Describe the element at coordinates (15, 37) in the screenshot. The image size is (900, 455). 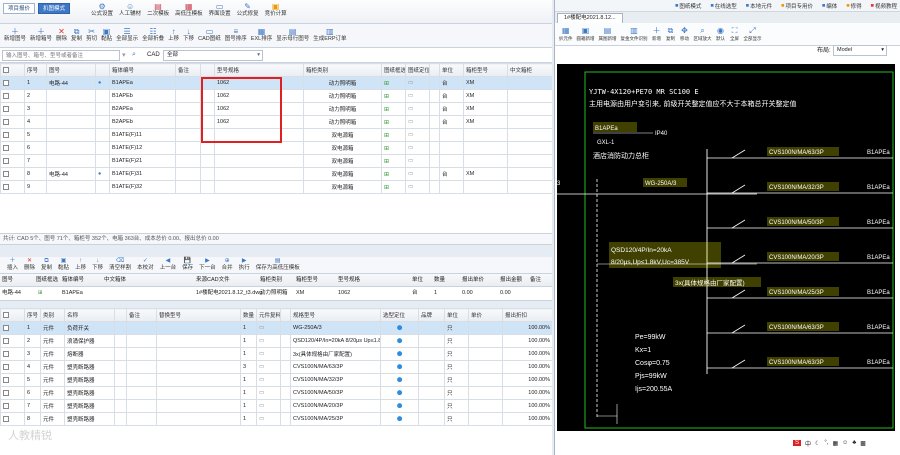
I see `toolbar-button-0: ＋新增图号` at that location.